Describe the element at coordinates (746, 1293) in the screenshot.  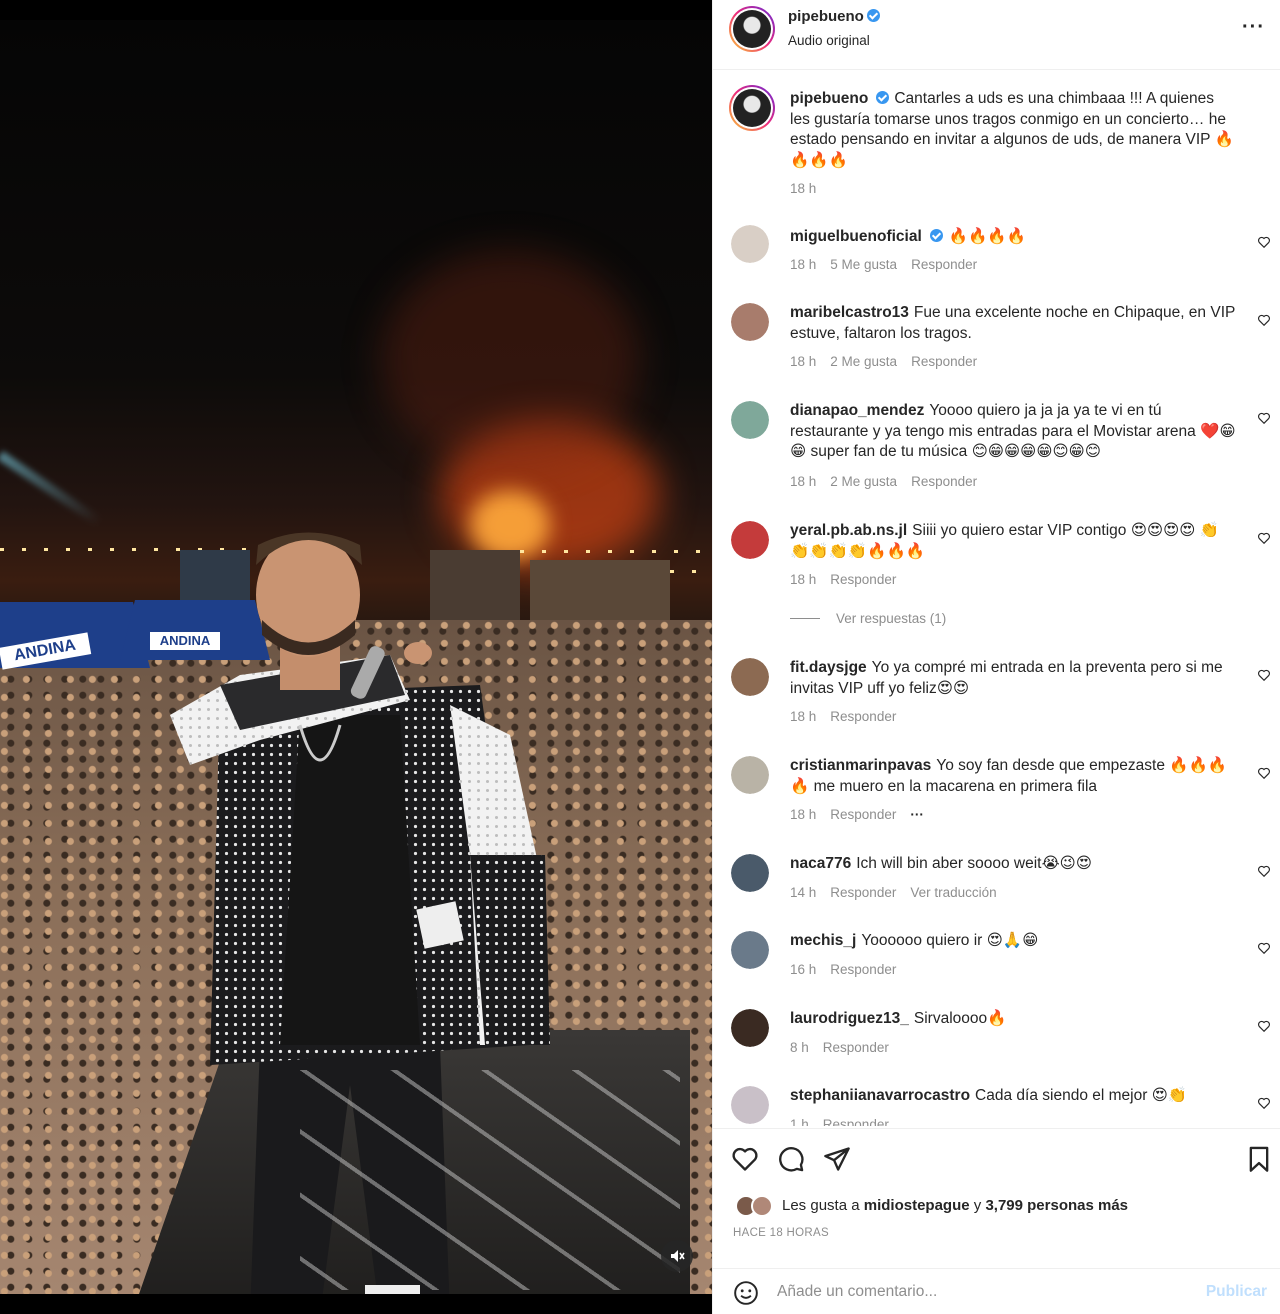
I see `emoji-icon` at that location.